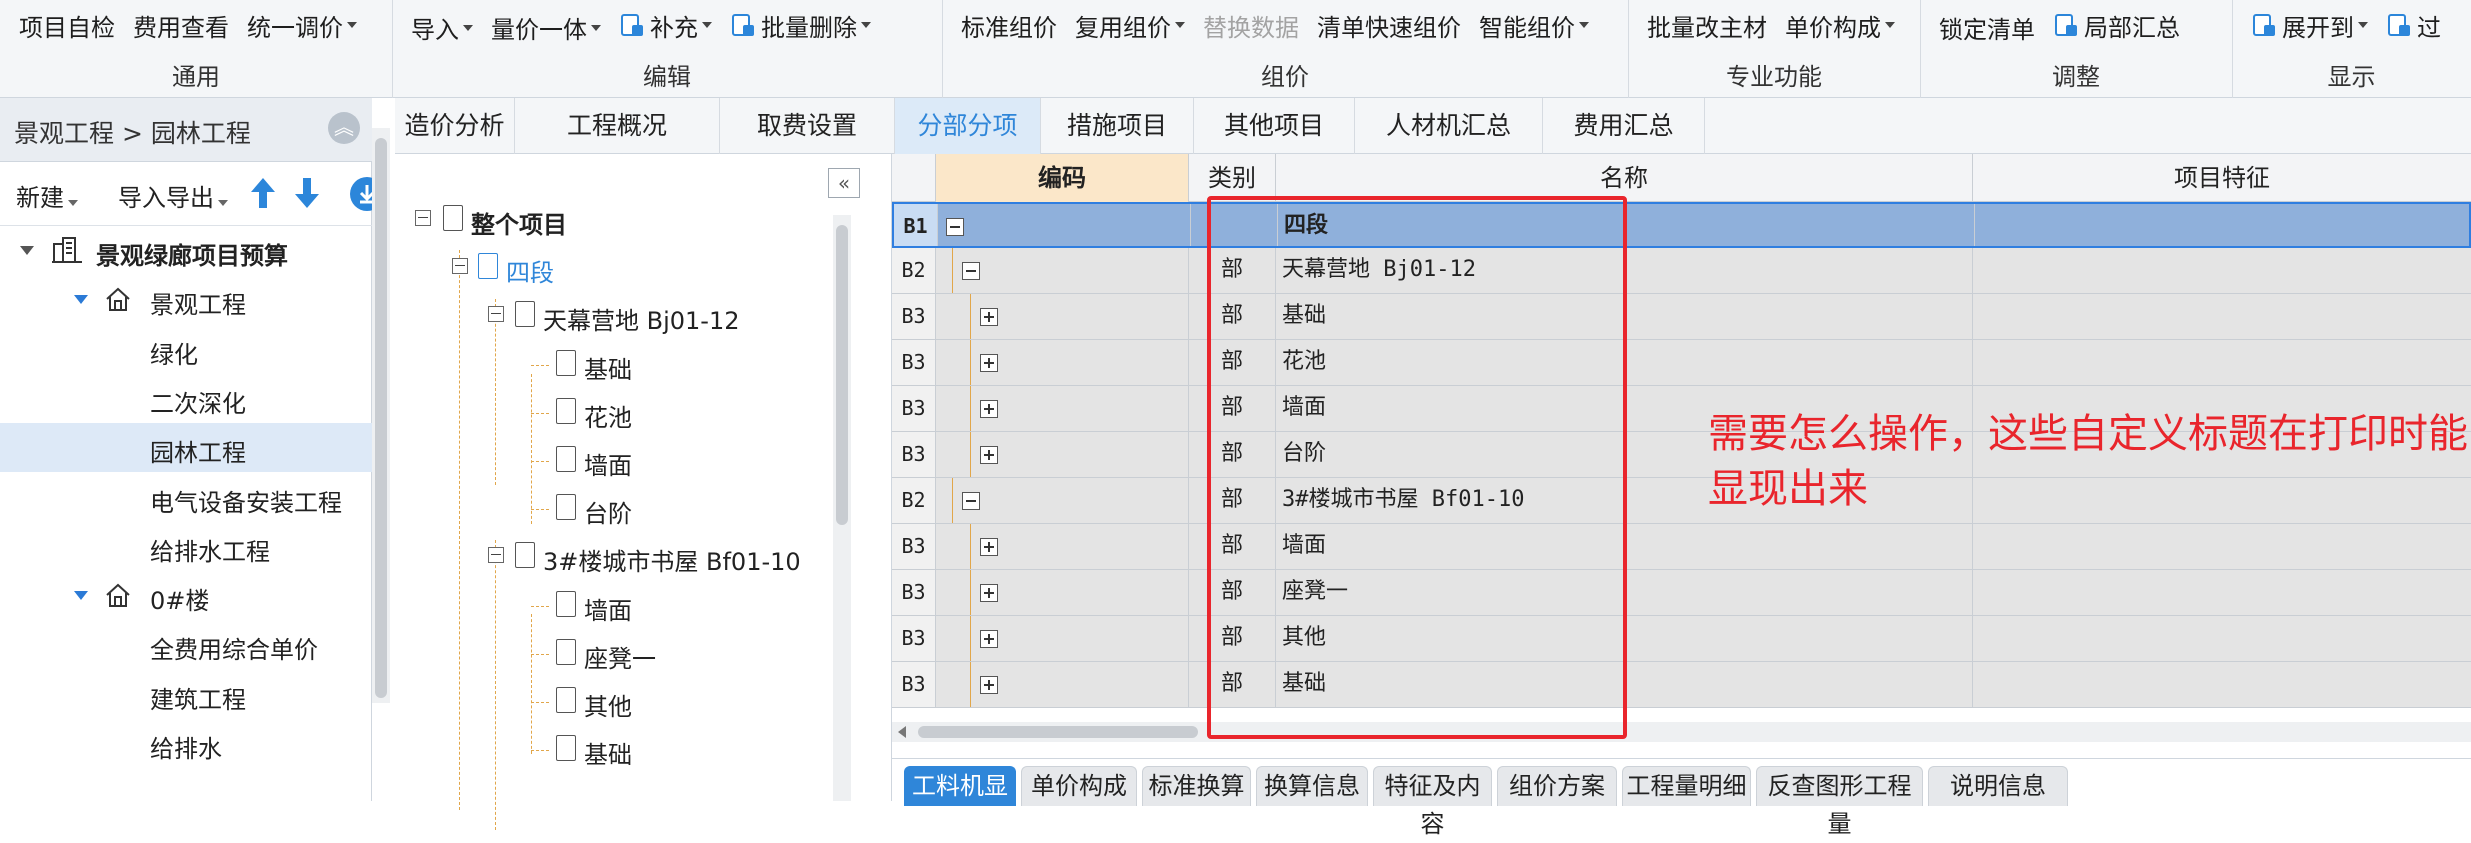  What do you see at coordinates (665, 25) in the screenshot?
I see `ribbon-button-1-2: 补充` at bounding box center [665, 25].